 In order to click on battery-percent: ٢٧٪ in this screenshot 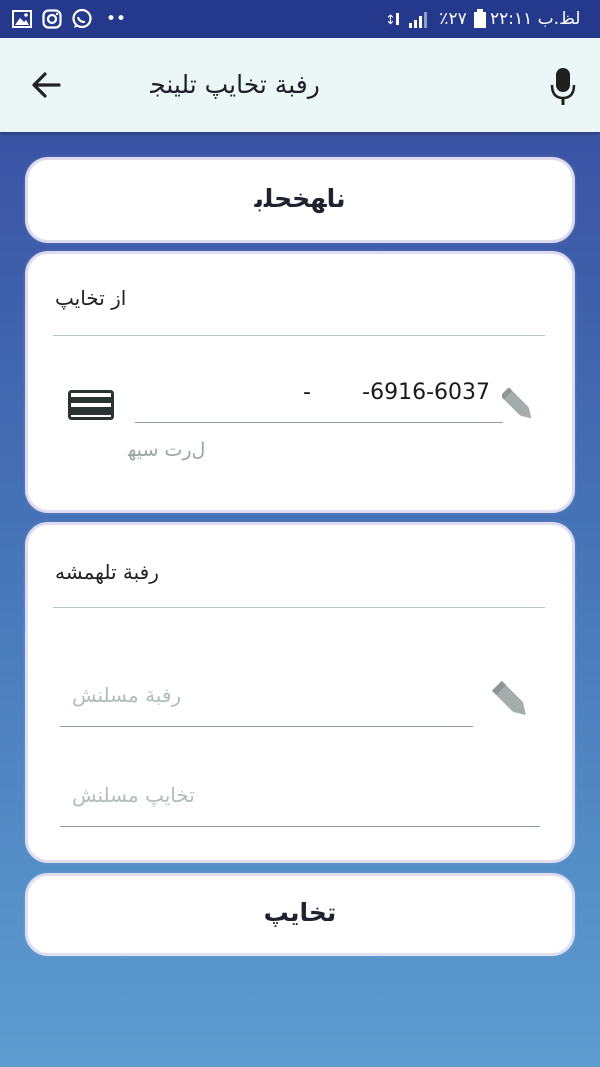, I will do `click(453, 19)`.